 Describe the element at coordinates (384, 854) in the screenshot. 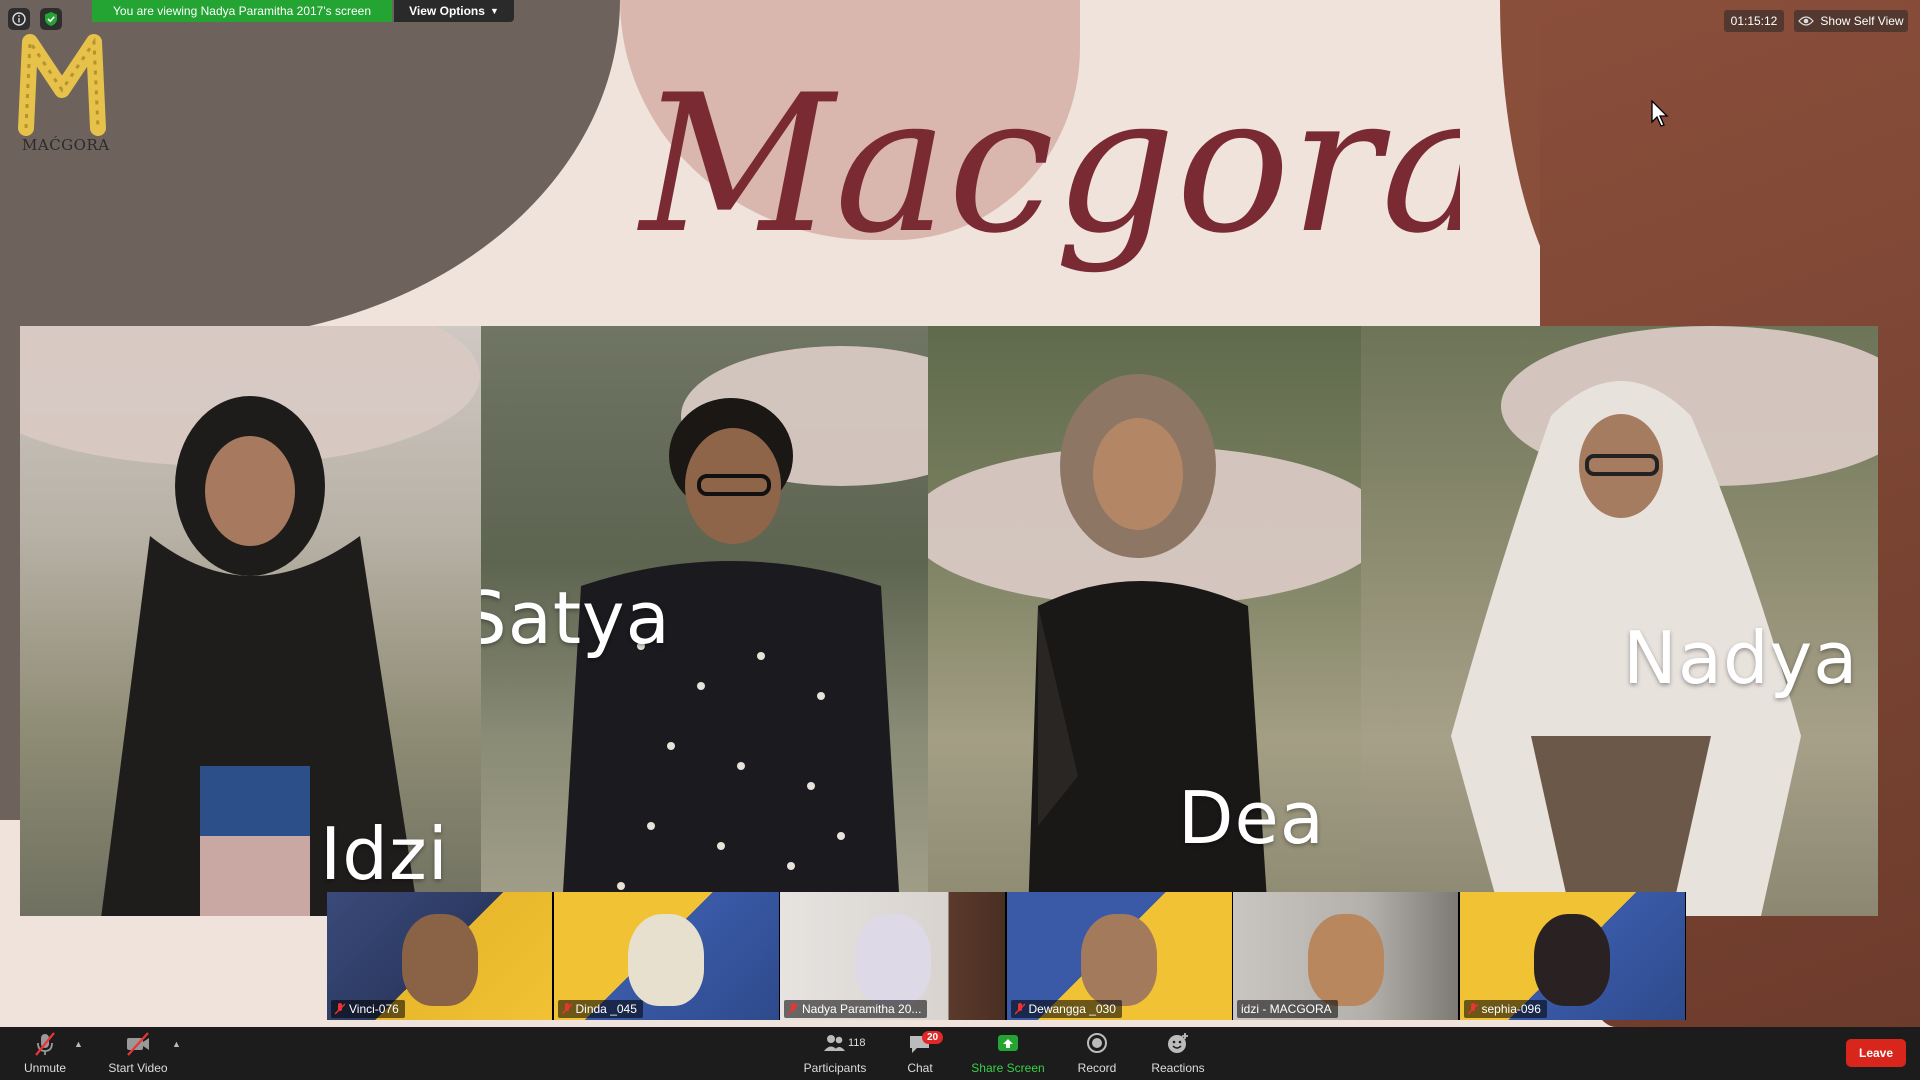

I see `member-name-idzi: Idzi` at that location.